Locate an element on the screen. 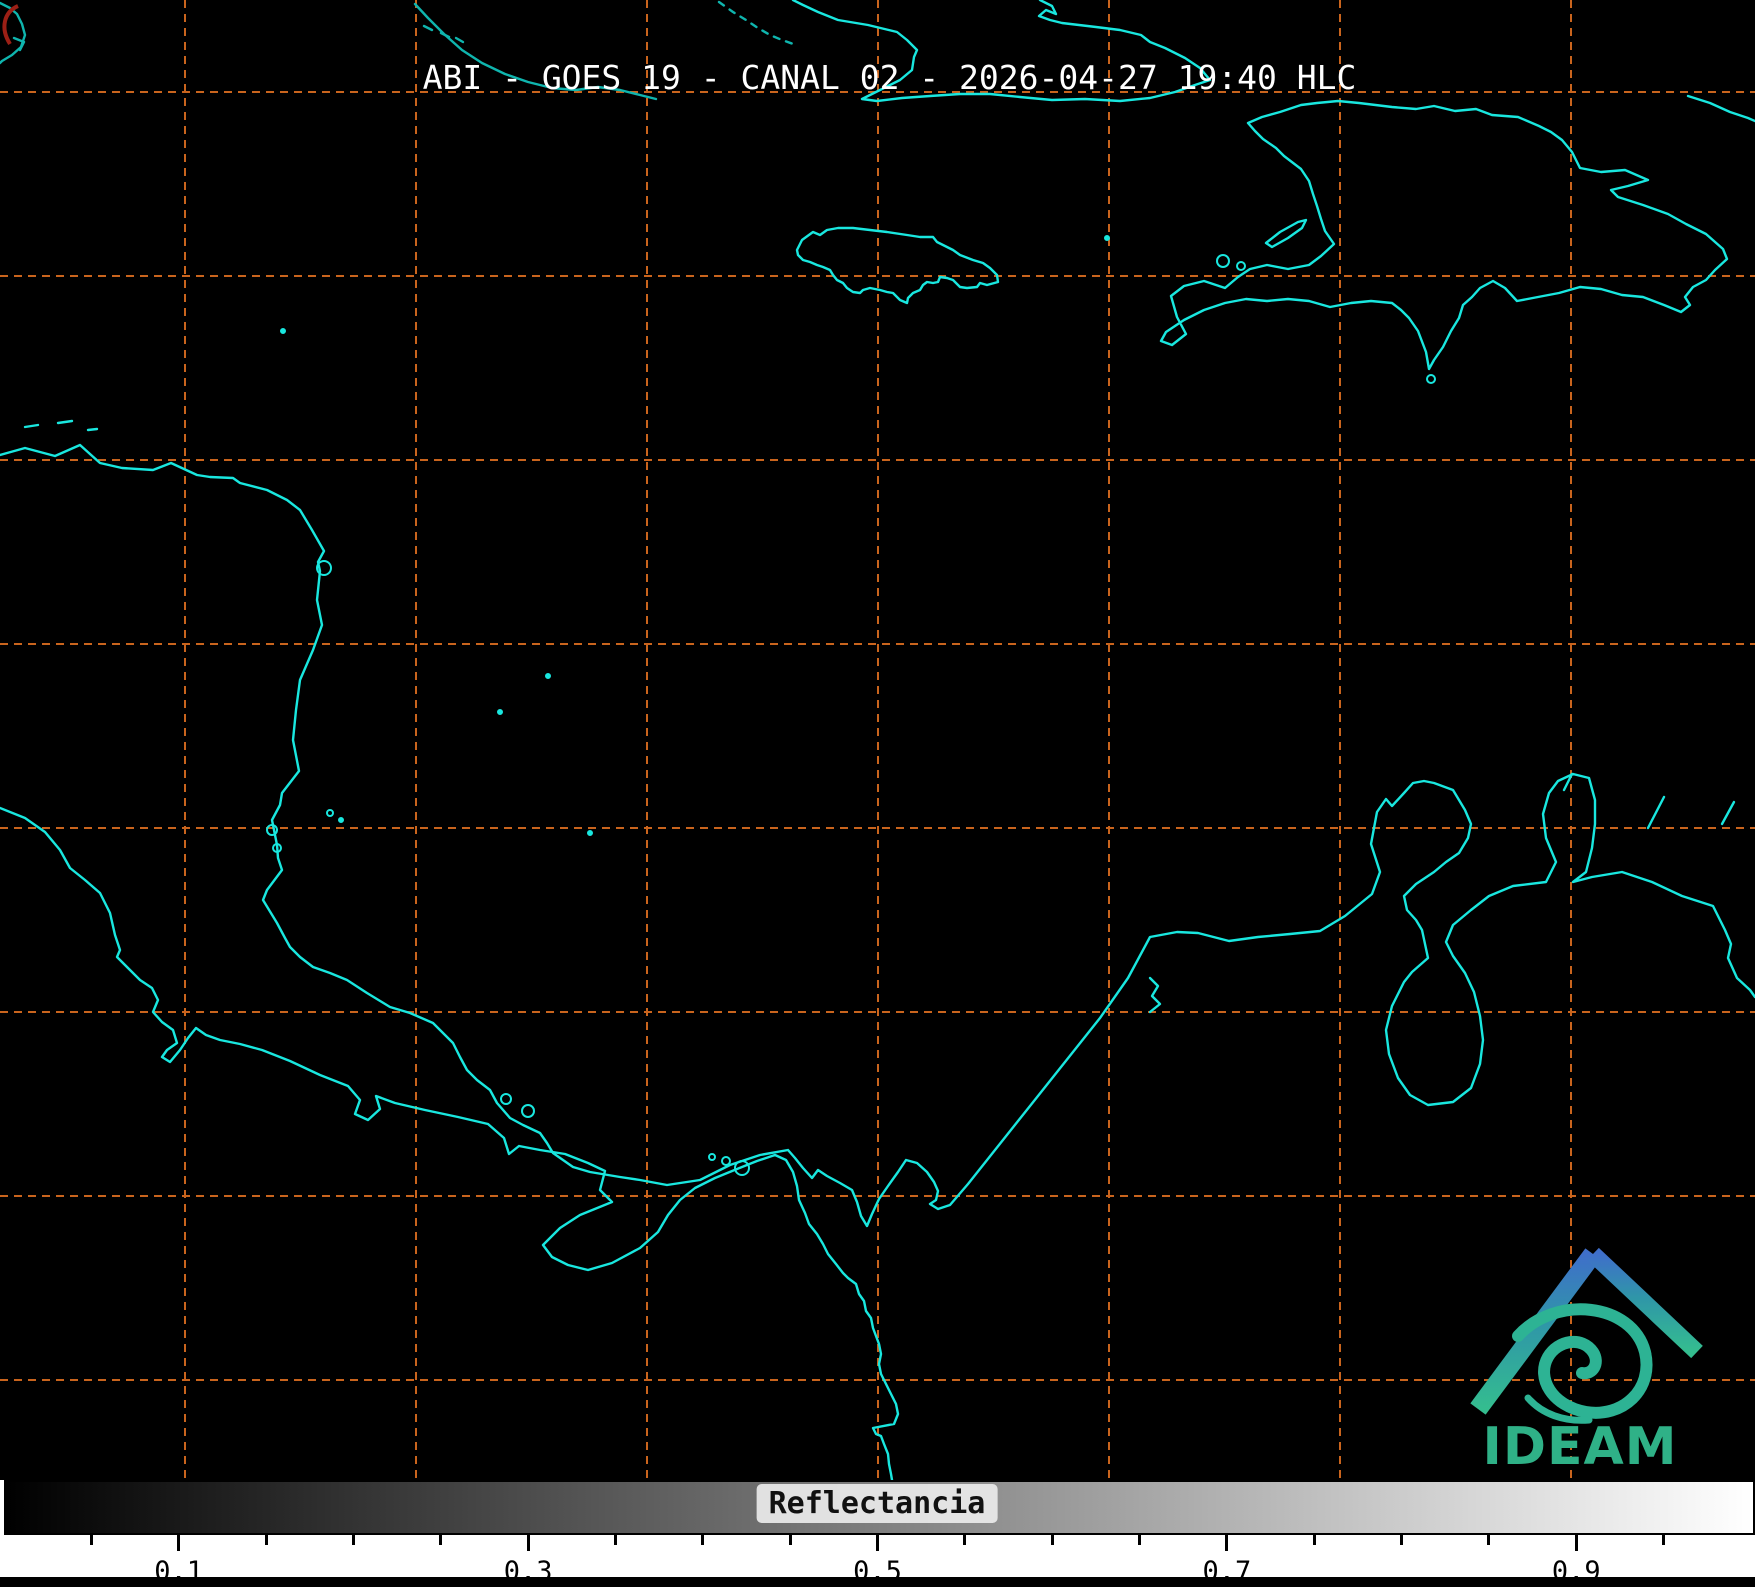 The width and height of the screenshot is (1755, 1587). colorbar-title: Reflectancia is located at coordinates (877, 1503).